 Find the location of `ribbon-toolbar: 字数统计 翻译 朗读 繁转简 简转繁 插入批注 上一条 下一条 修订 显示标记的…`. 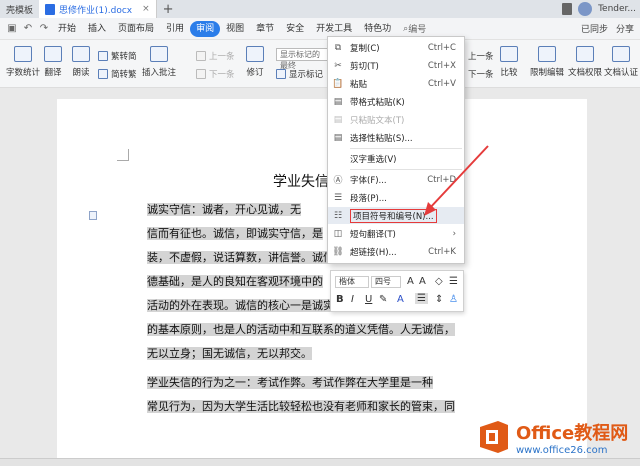

ribbon-toolbar: 字数统计 翻译 朗读 繁转简 简转繁 插入批注 上一条 下一条 修订 显示标记的… is located at coordinates (320, 64).